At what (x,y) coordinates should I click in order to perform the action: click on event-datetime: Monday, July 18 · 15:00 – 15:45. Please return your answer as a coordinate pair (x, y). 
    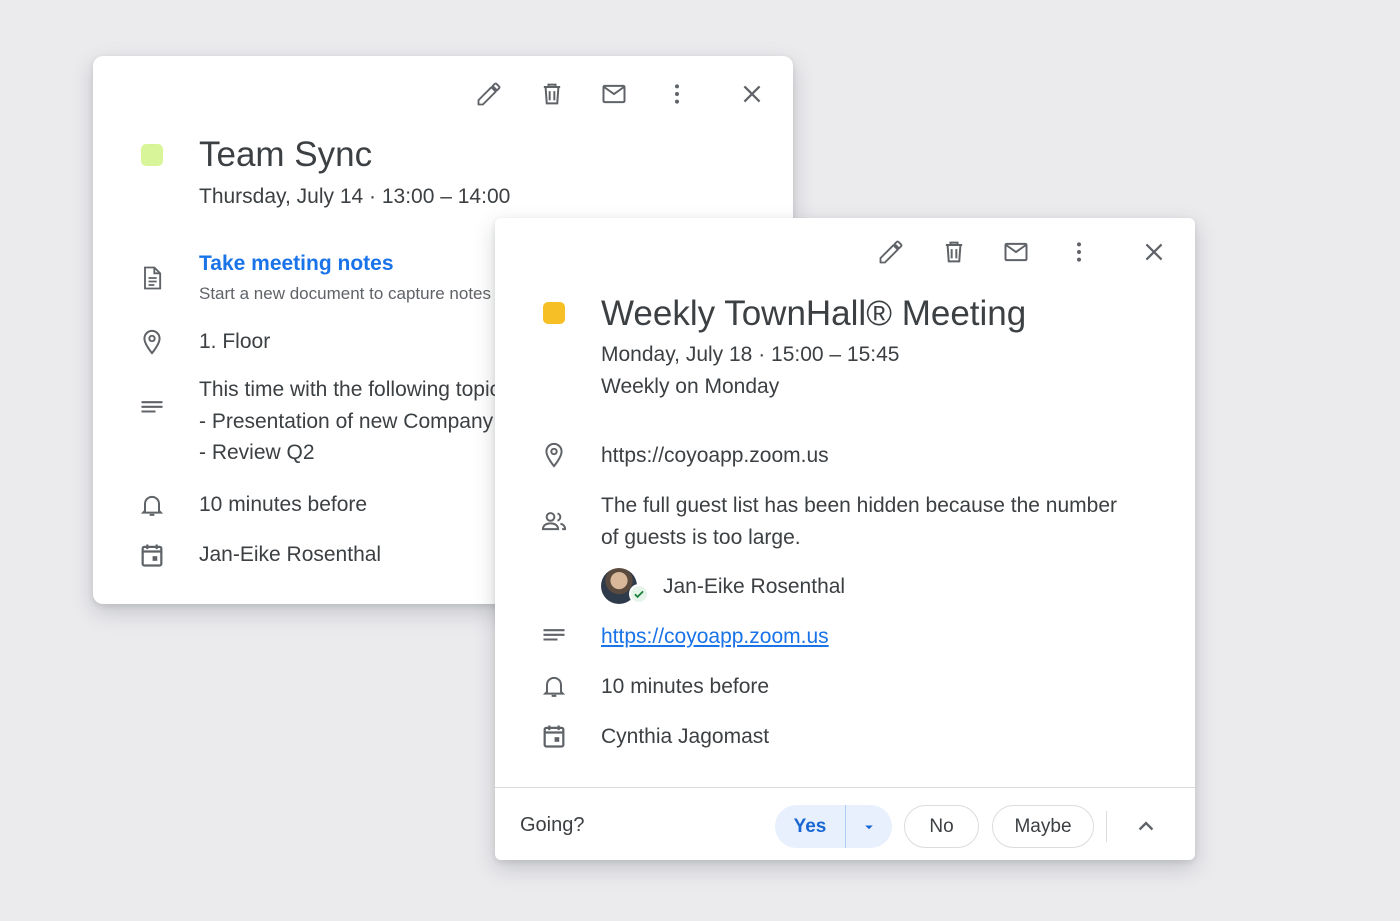
    Looking at the image, I should click on (750, 354).